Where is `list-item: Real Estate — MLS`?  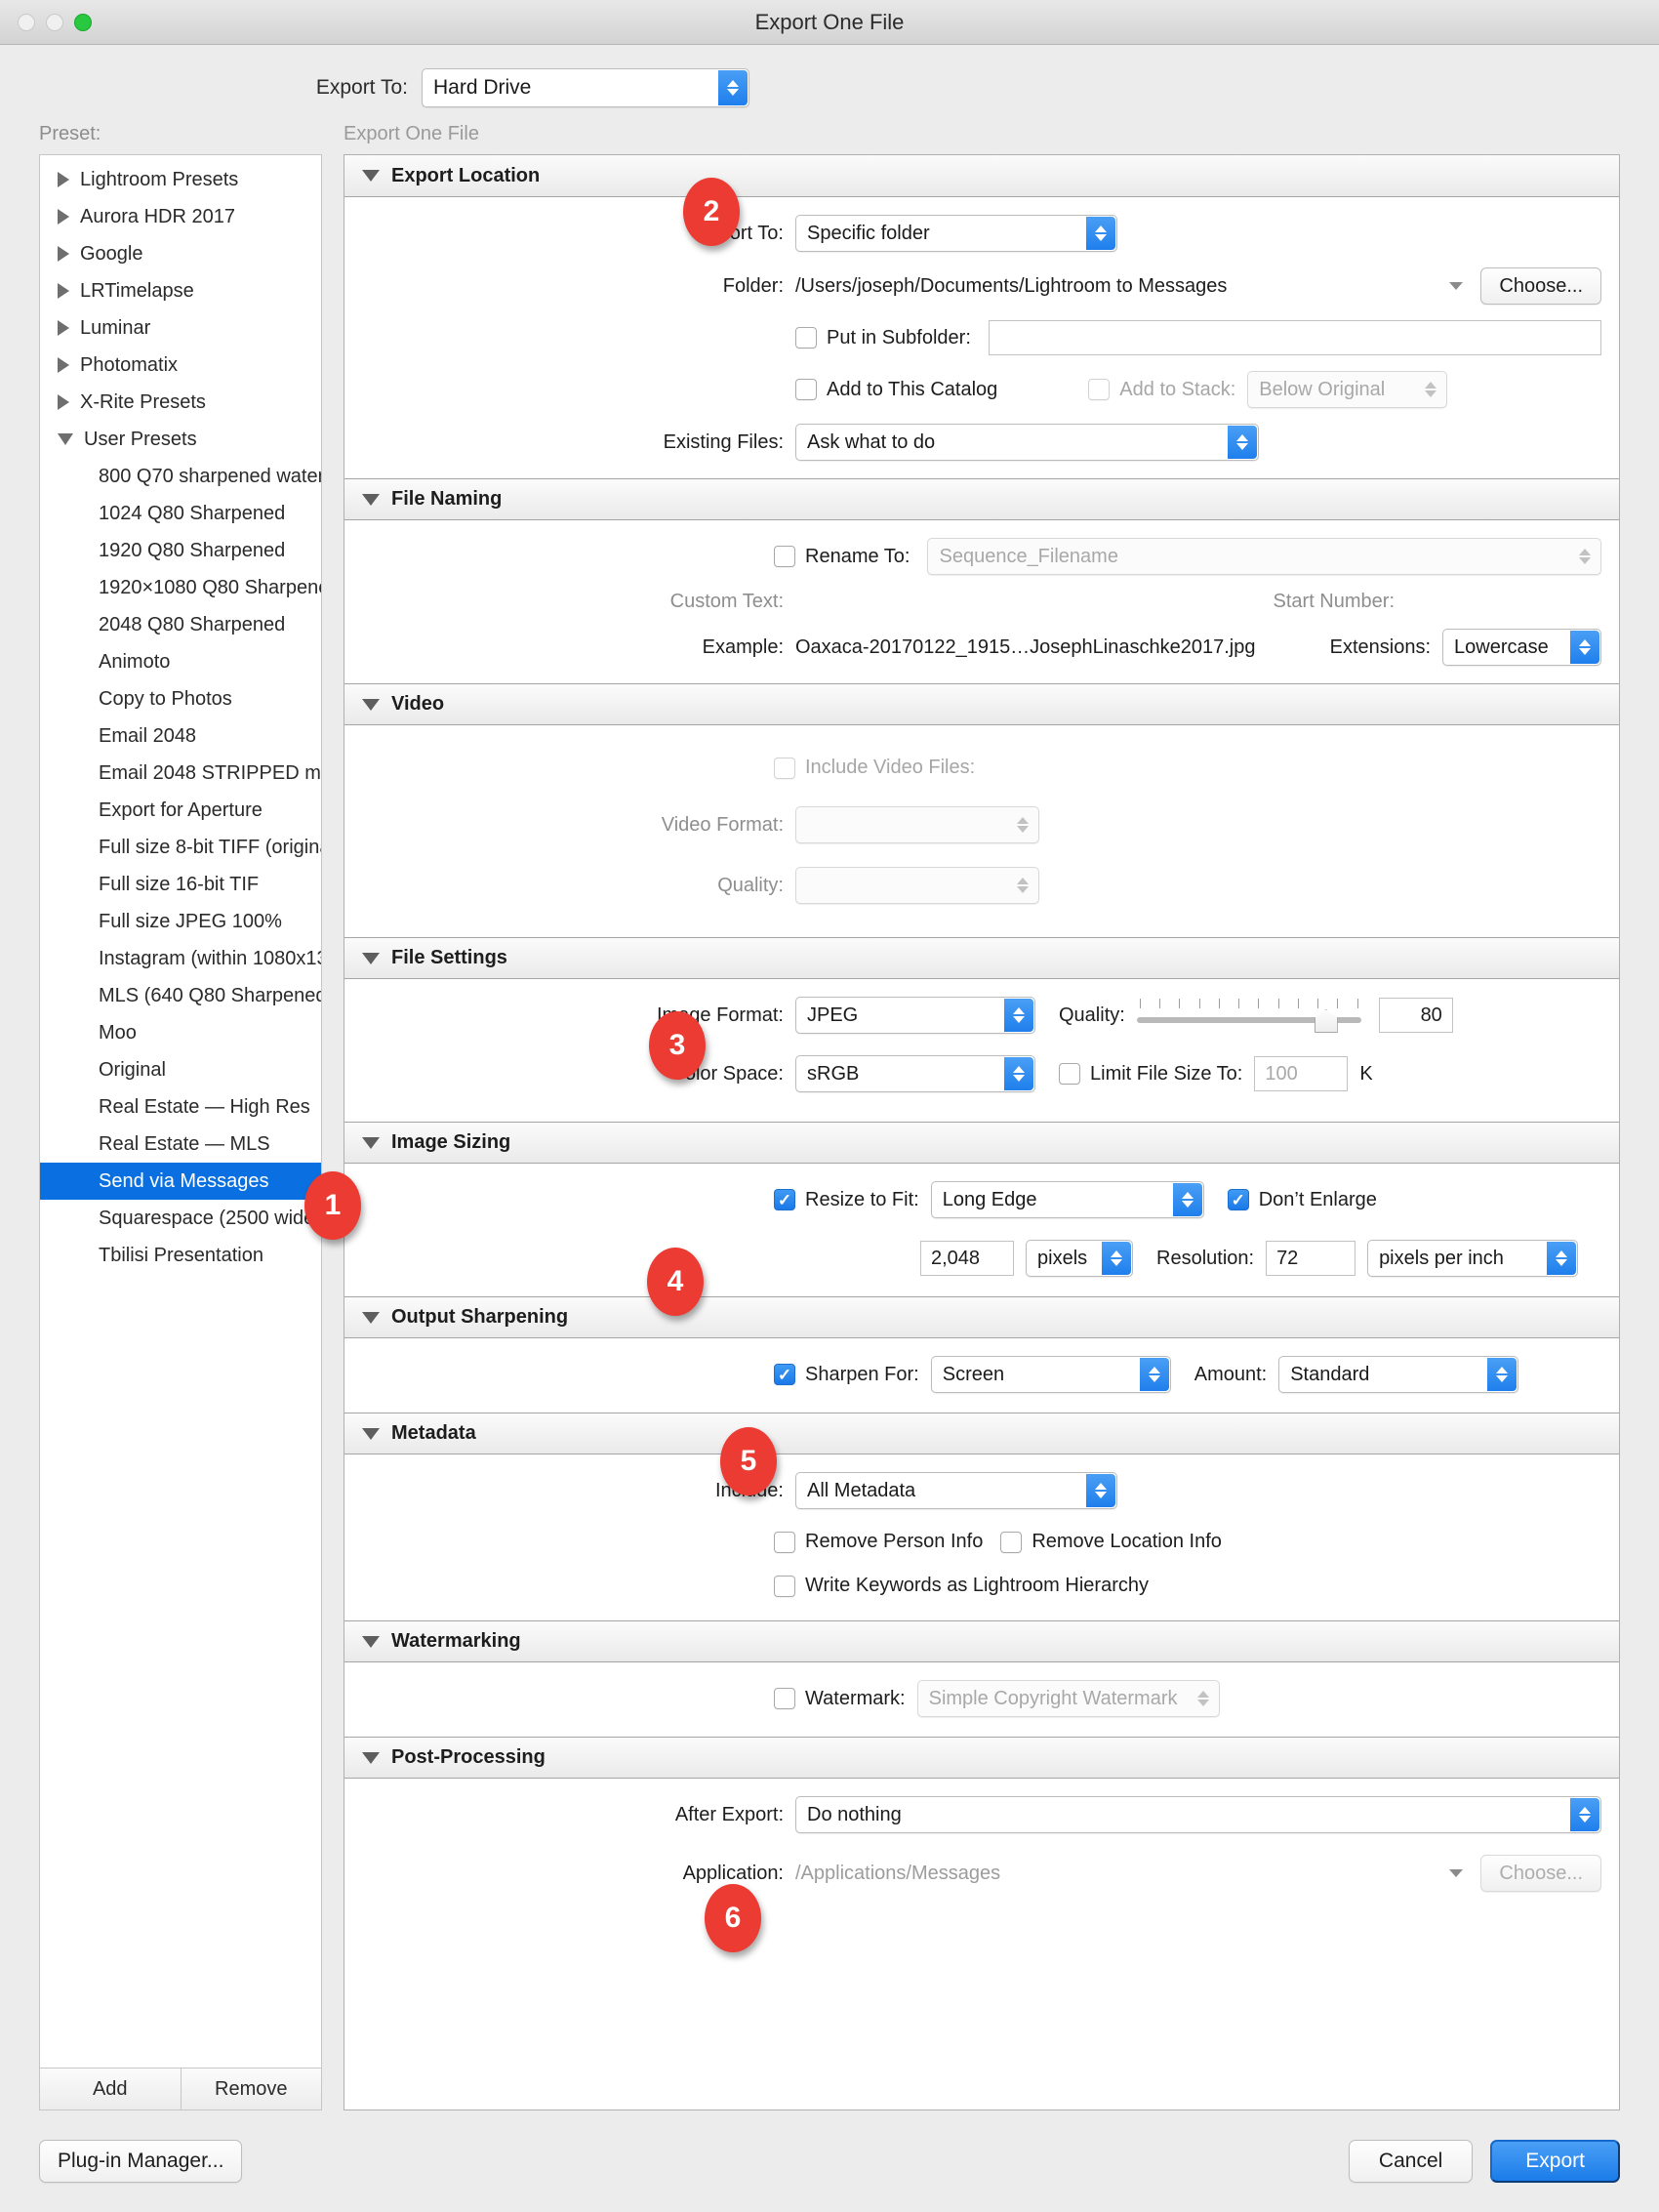
list-item: Real Estate — MLS is located at coordinates (180, 1144).